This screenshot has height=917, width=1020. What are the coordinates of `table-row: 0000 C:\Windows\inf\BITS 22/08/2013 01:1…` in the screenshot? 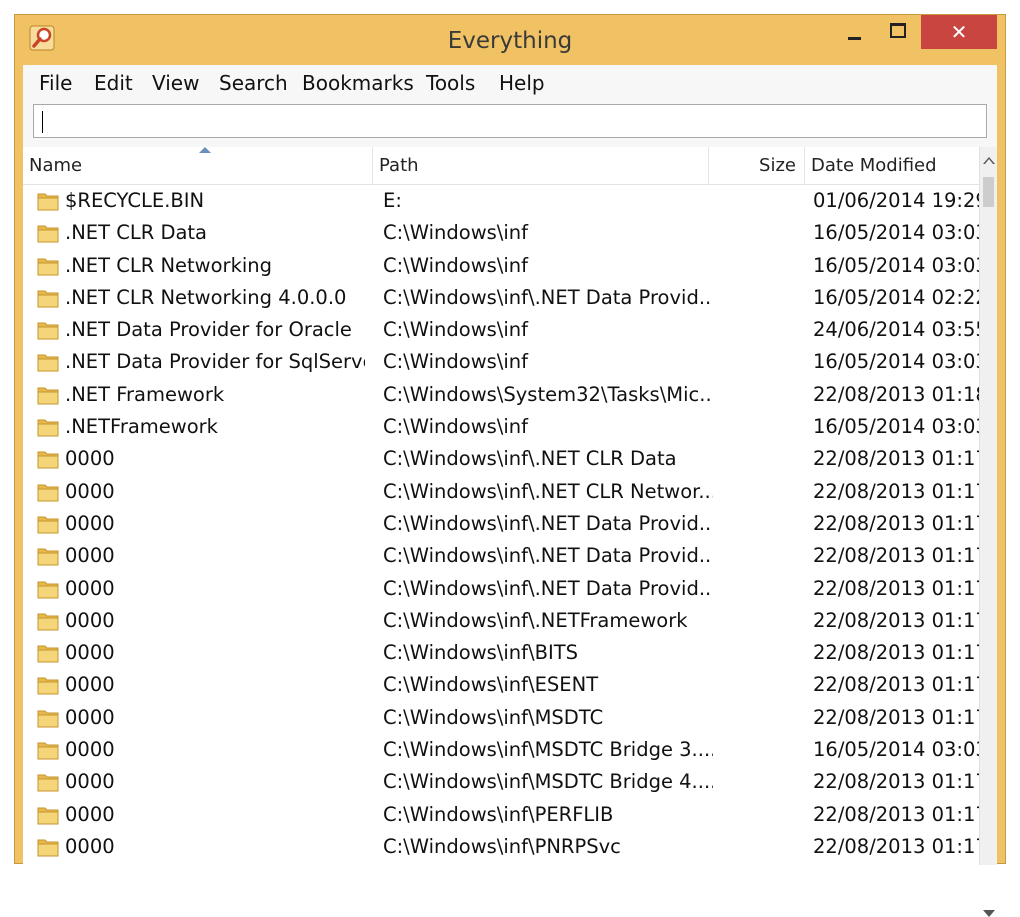 It's located at (501, 653).